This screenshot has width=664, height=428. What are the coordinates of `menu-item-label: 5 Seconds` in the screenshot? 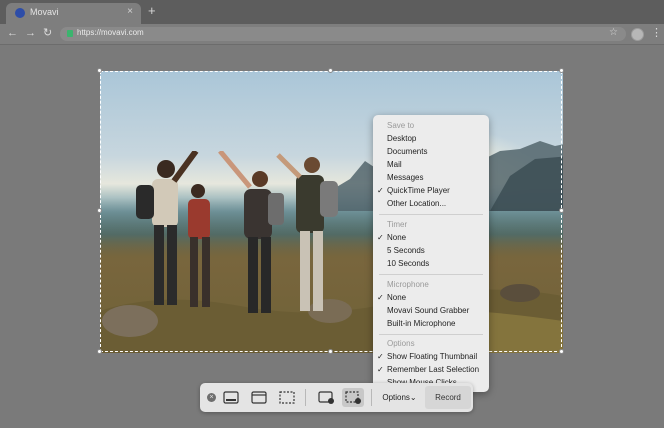 It's located at (406, 250).